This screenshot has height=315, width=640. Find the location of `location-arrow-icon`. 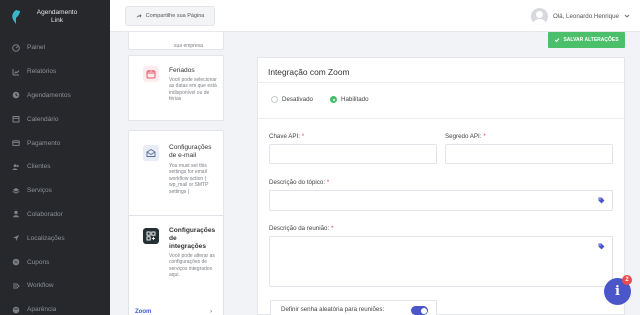

location-arrow-icon is located at coordinates (15, 238).